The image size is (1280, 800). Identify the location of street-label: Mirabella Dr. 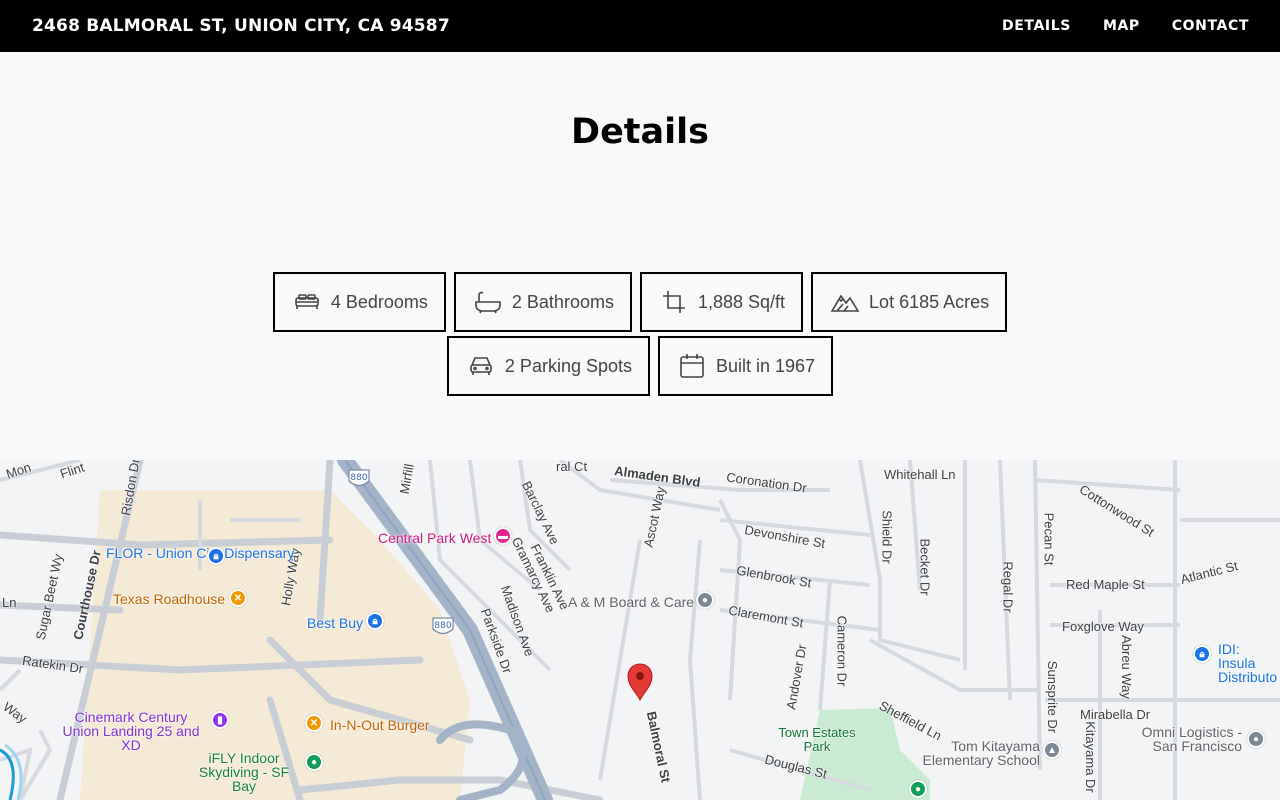
(1115, 714).